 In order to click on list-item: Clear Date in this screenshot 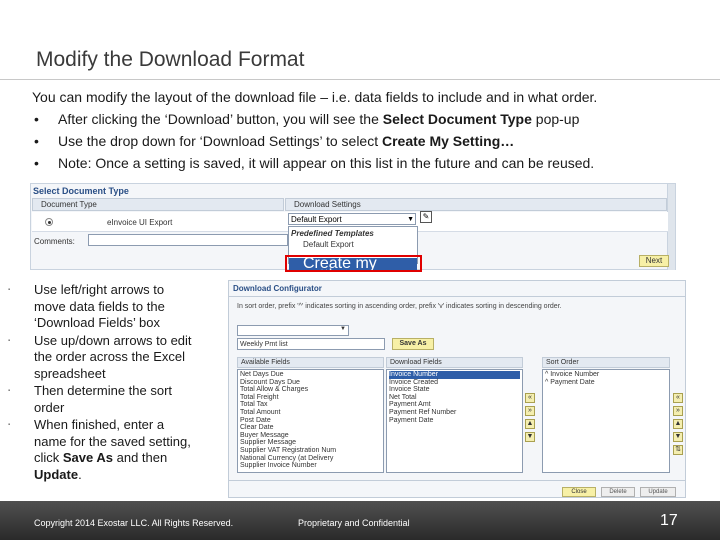, I will do `click(310, 428)`.